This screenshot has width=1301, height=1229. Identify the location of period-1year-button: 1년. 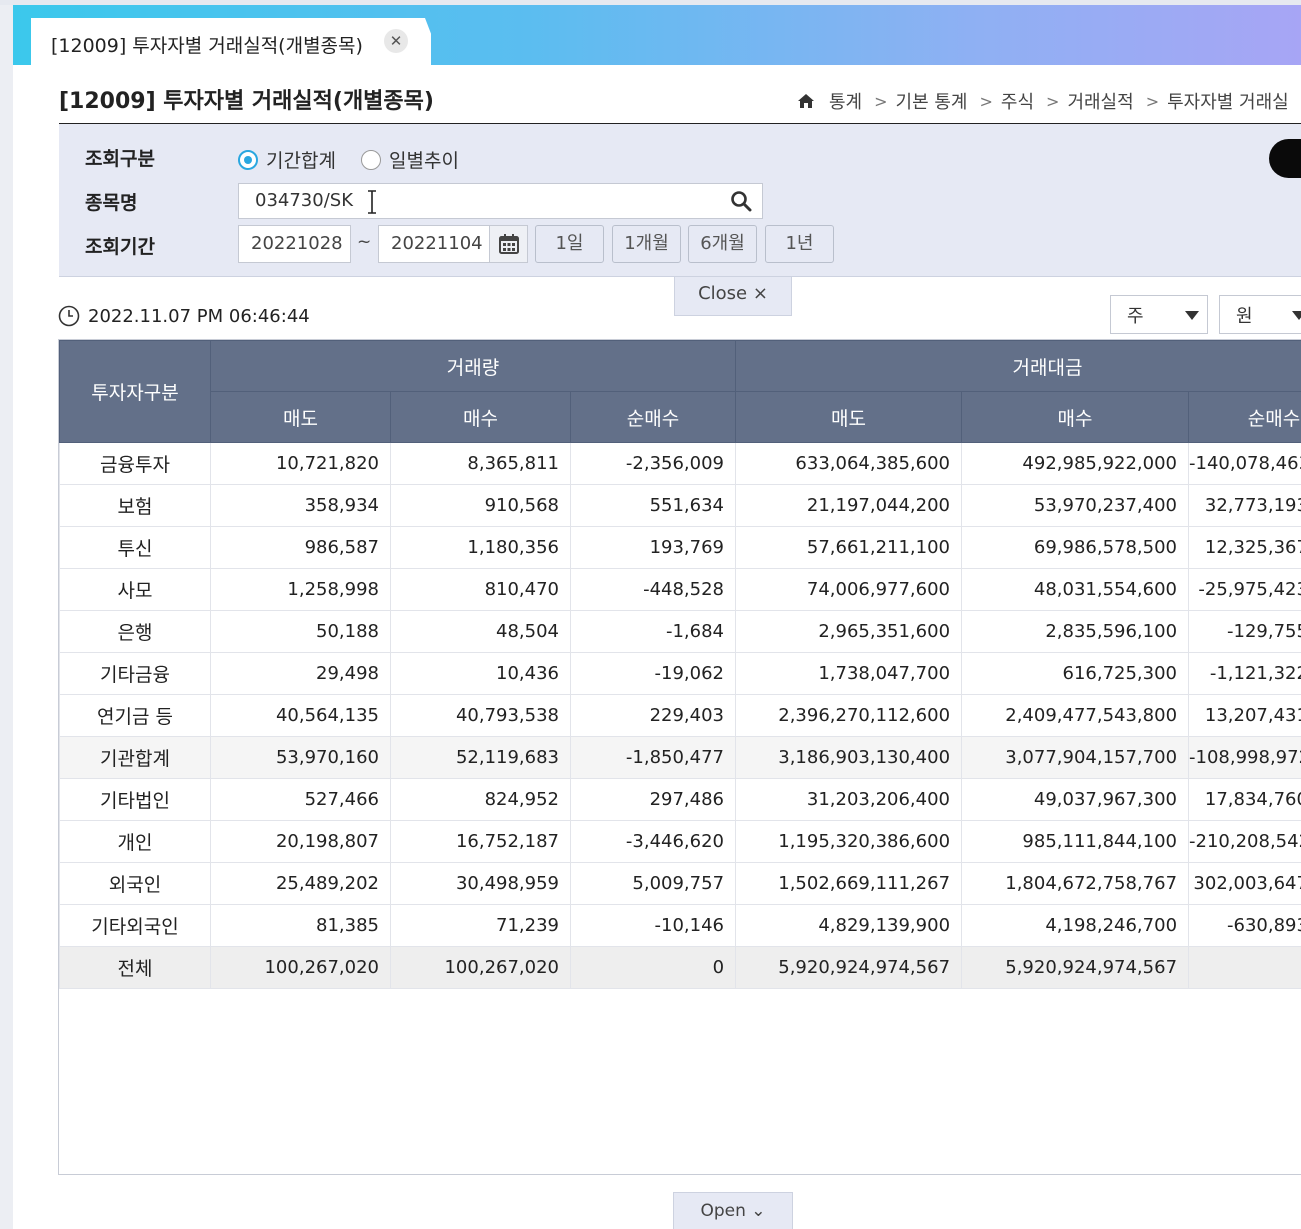
(799, 244).